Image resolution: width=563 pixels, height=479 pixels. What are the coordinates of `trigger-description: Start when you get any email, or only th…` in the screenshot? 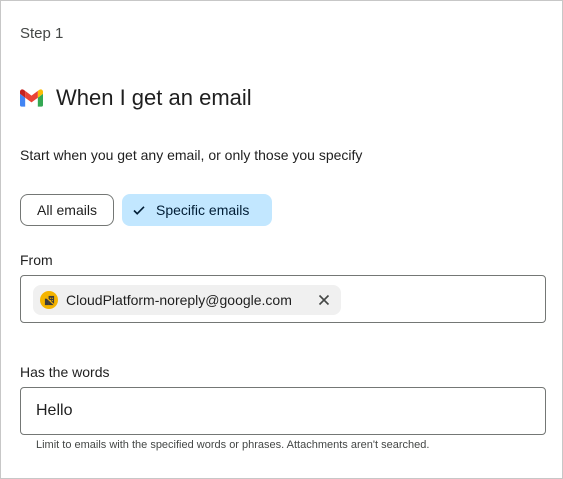 It's located at (191, 155).